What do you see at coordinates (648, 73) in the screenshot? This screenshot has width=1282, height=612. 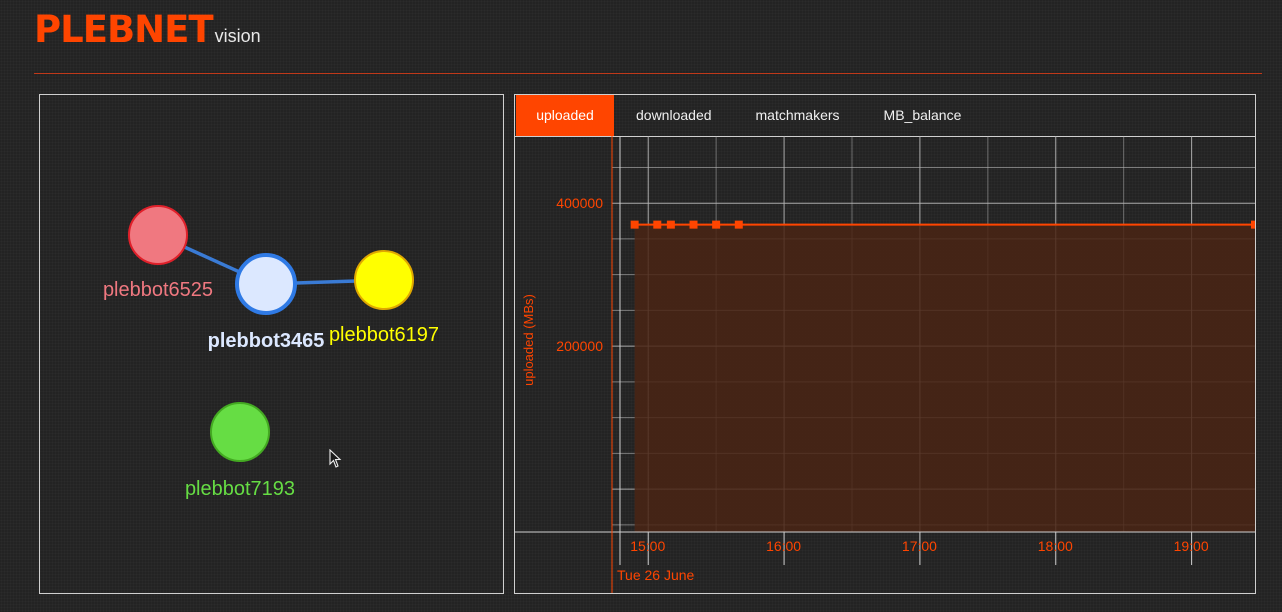 I see `header-divider` at bounding box center [648, 73].